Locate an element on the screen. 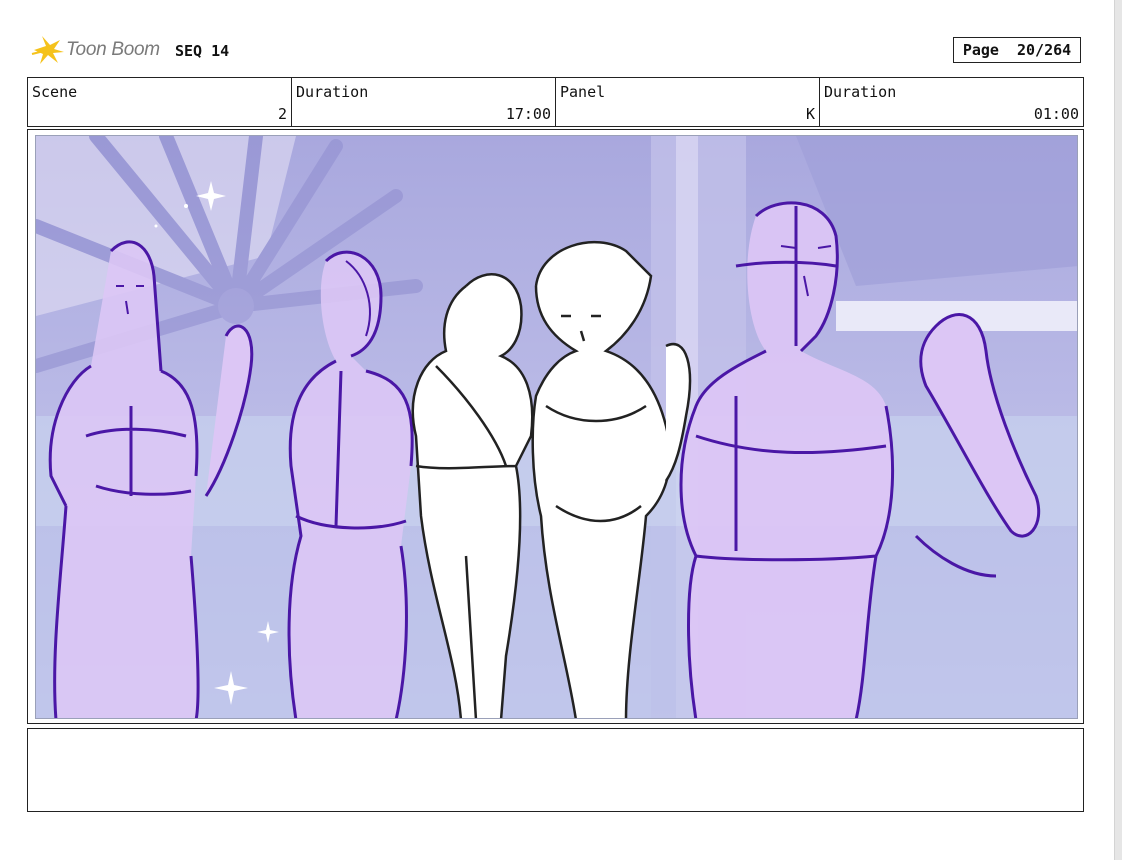 This screenshot has width=1122, height=860. panel-value: K is located at coordinates (810, 114).